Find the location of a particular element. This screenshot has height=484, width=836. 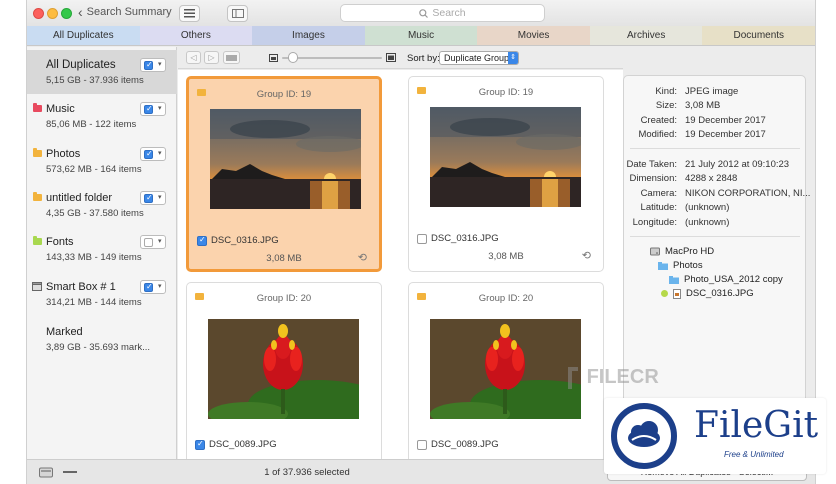

sort-select: Duplicate Group ⇕ is located at coordinates (479, 58).